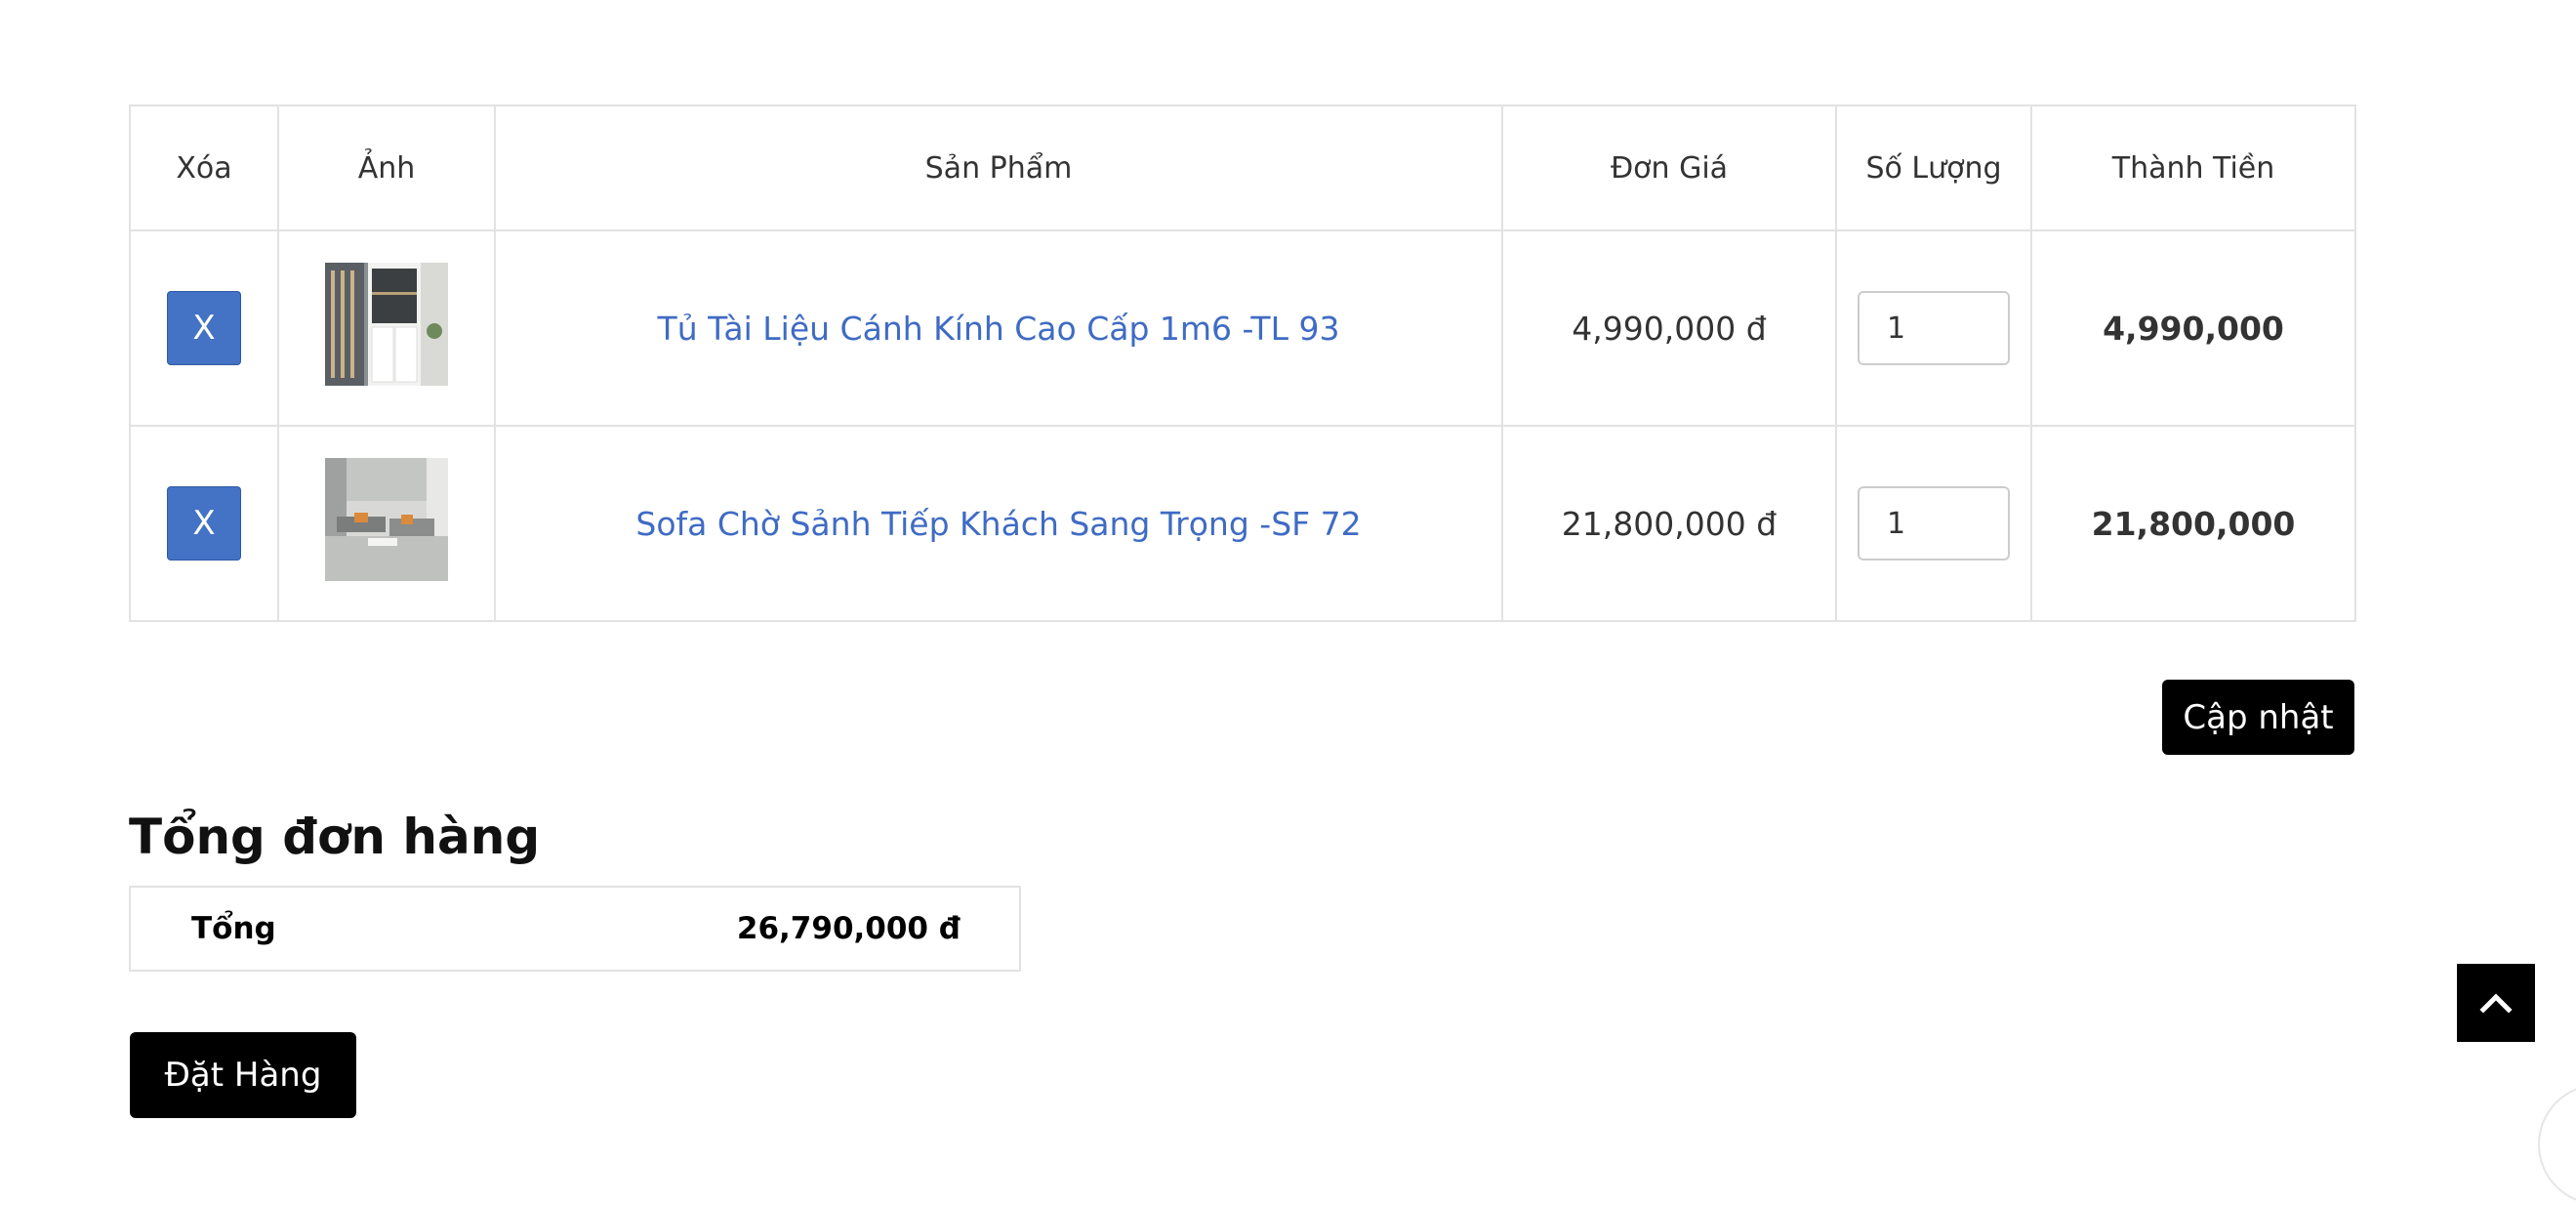 Image resolution: width=2576 pixels, height=1205 pixels. Describe the element at coordinates (233, 928) in the screenshot. I see `total-label: Tổng` at that location.